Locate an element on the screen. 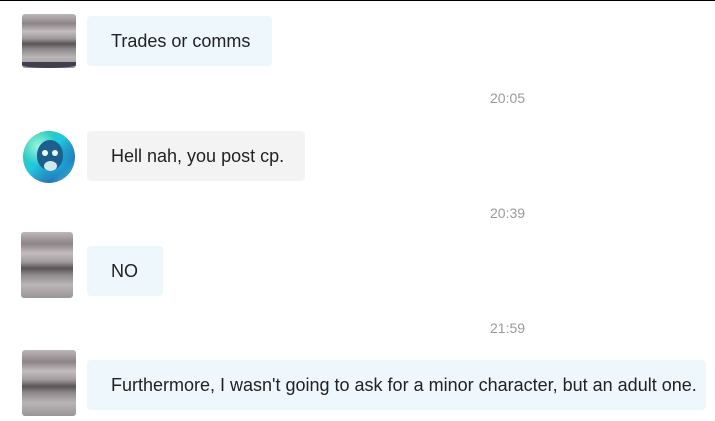  message-bubble: Trades or comms is located at coordinates (179, 41).